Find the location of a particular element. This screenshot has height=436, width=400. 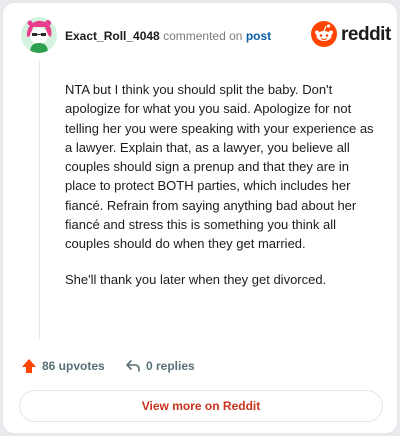

reddit-snoo-icon is located at coordinates (324, 34).